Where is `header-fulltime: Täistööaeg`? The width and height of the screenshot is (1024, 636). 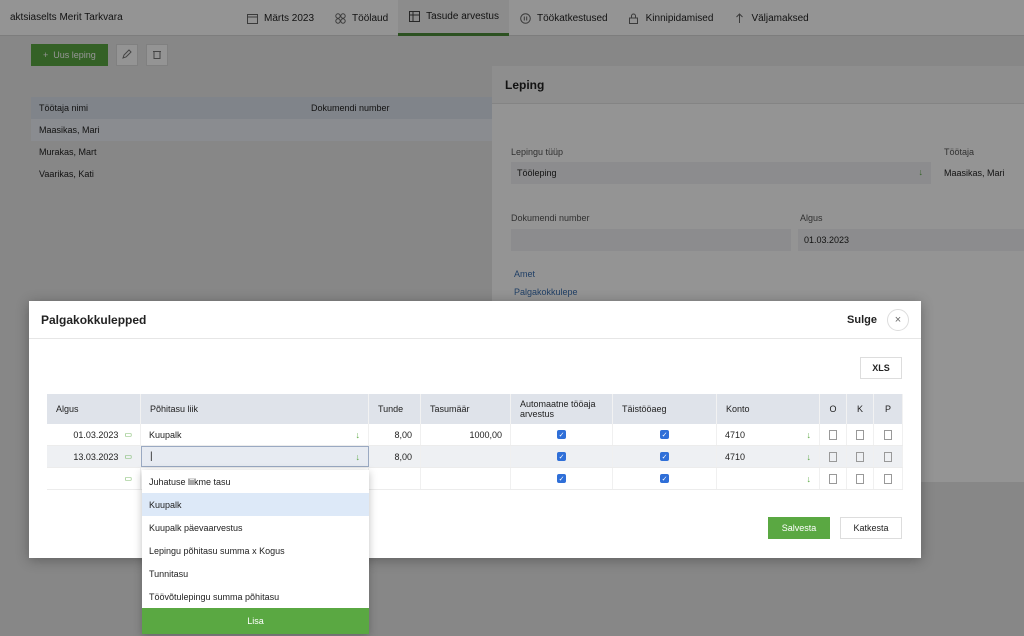
header-fulltime: Täistööaeg is located at coordinates (665, 409).